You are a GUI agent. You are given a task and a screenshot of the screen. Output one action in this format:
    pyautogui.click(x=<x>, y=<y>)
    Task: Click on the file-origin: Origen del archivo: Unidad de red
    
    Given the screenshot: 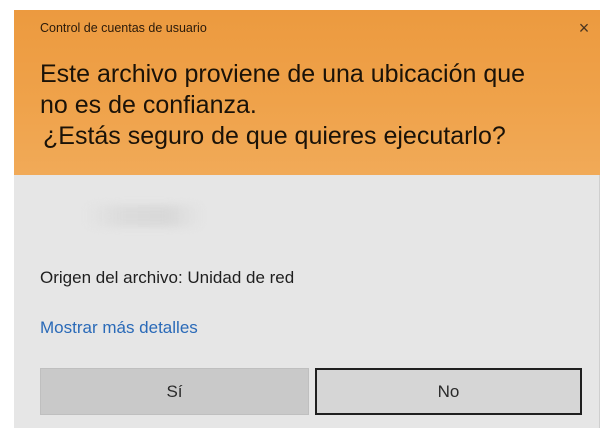 What is the action you would take?
    pyautogui.click(x=167, y=277)
    